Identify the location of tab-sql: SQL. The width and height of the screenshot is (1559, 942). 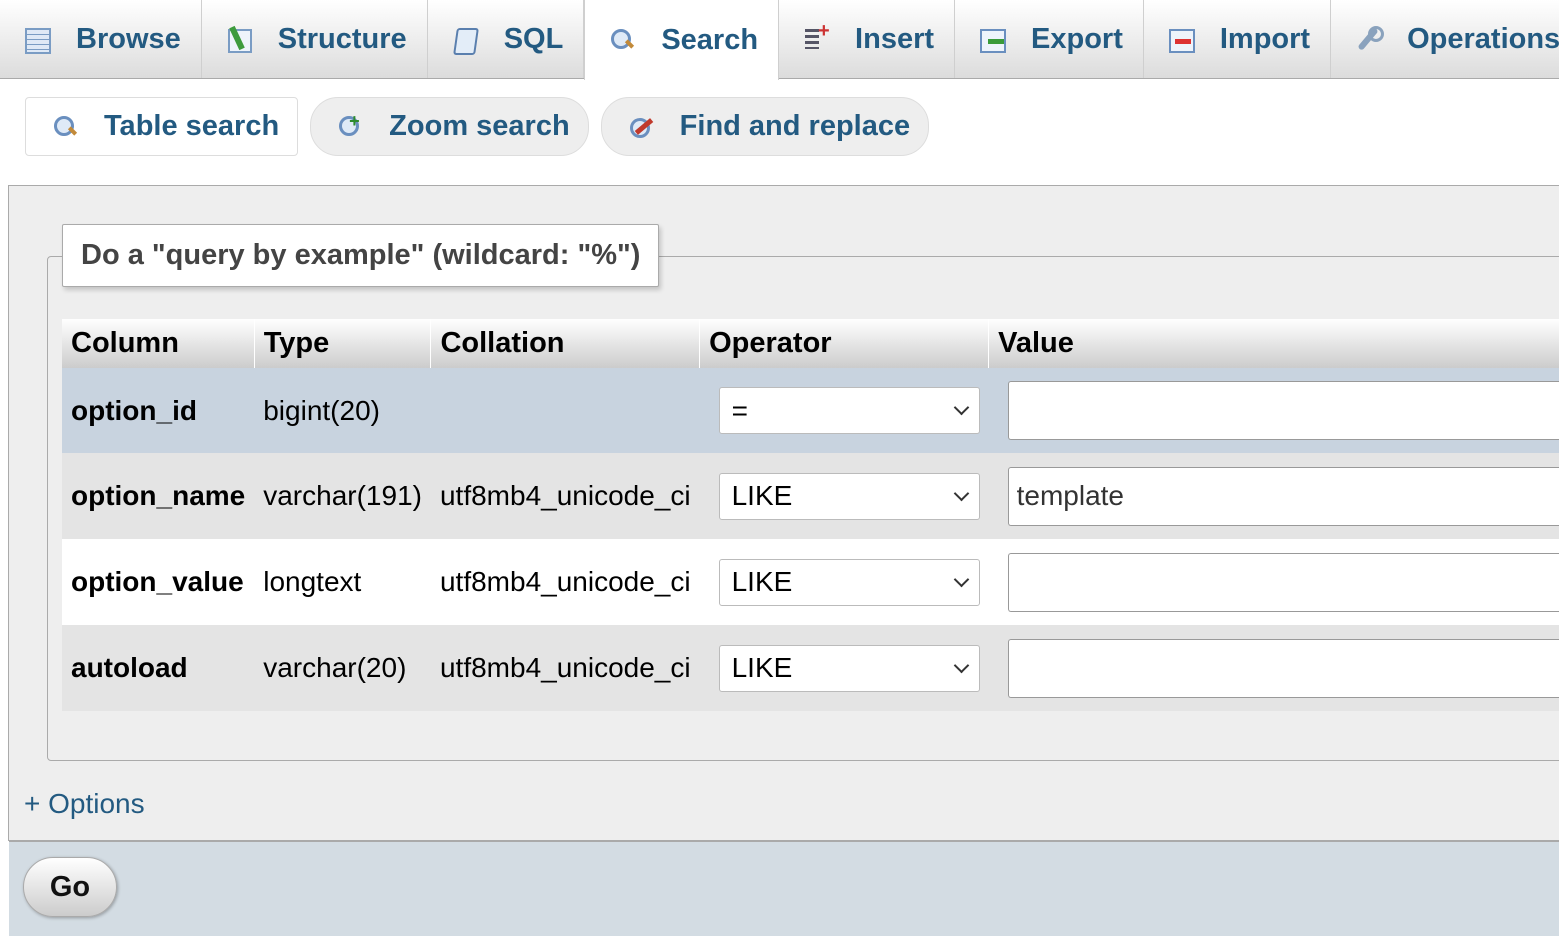
(506, 39).